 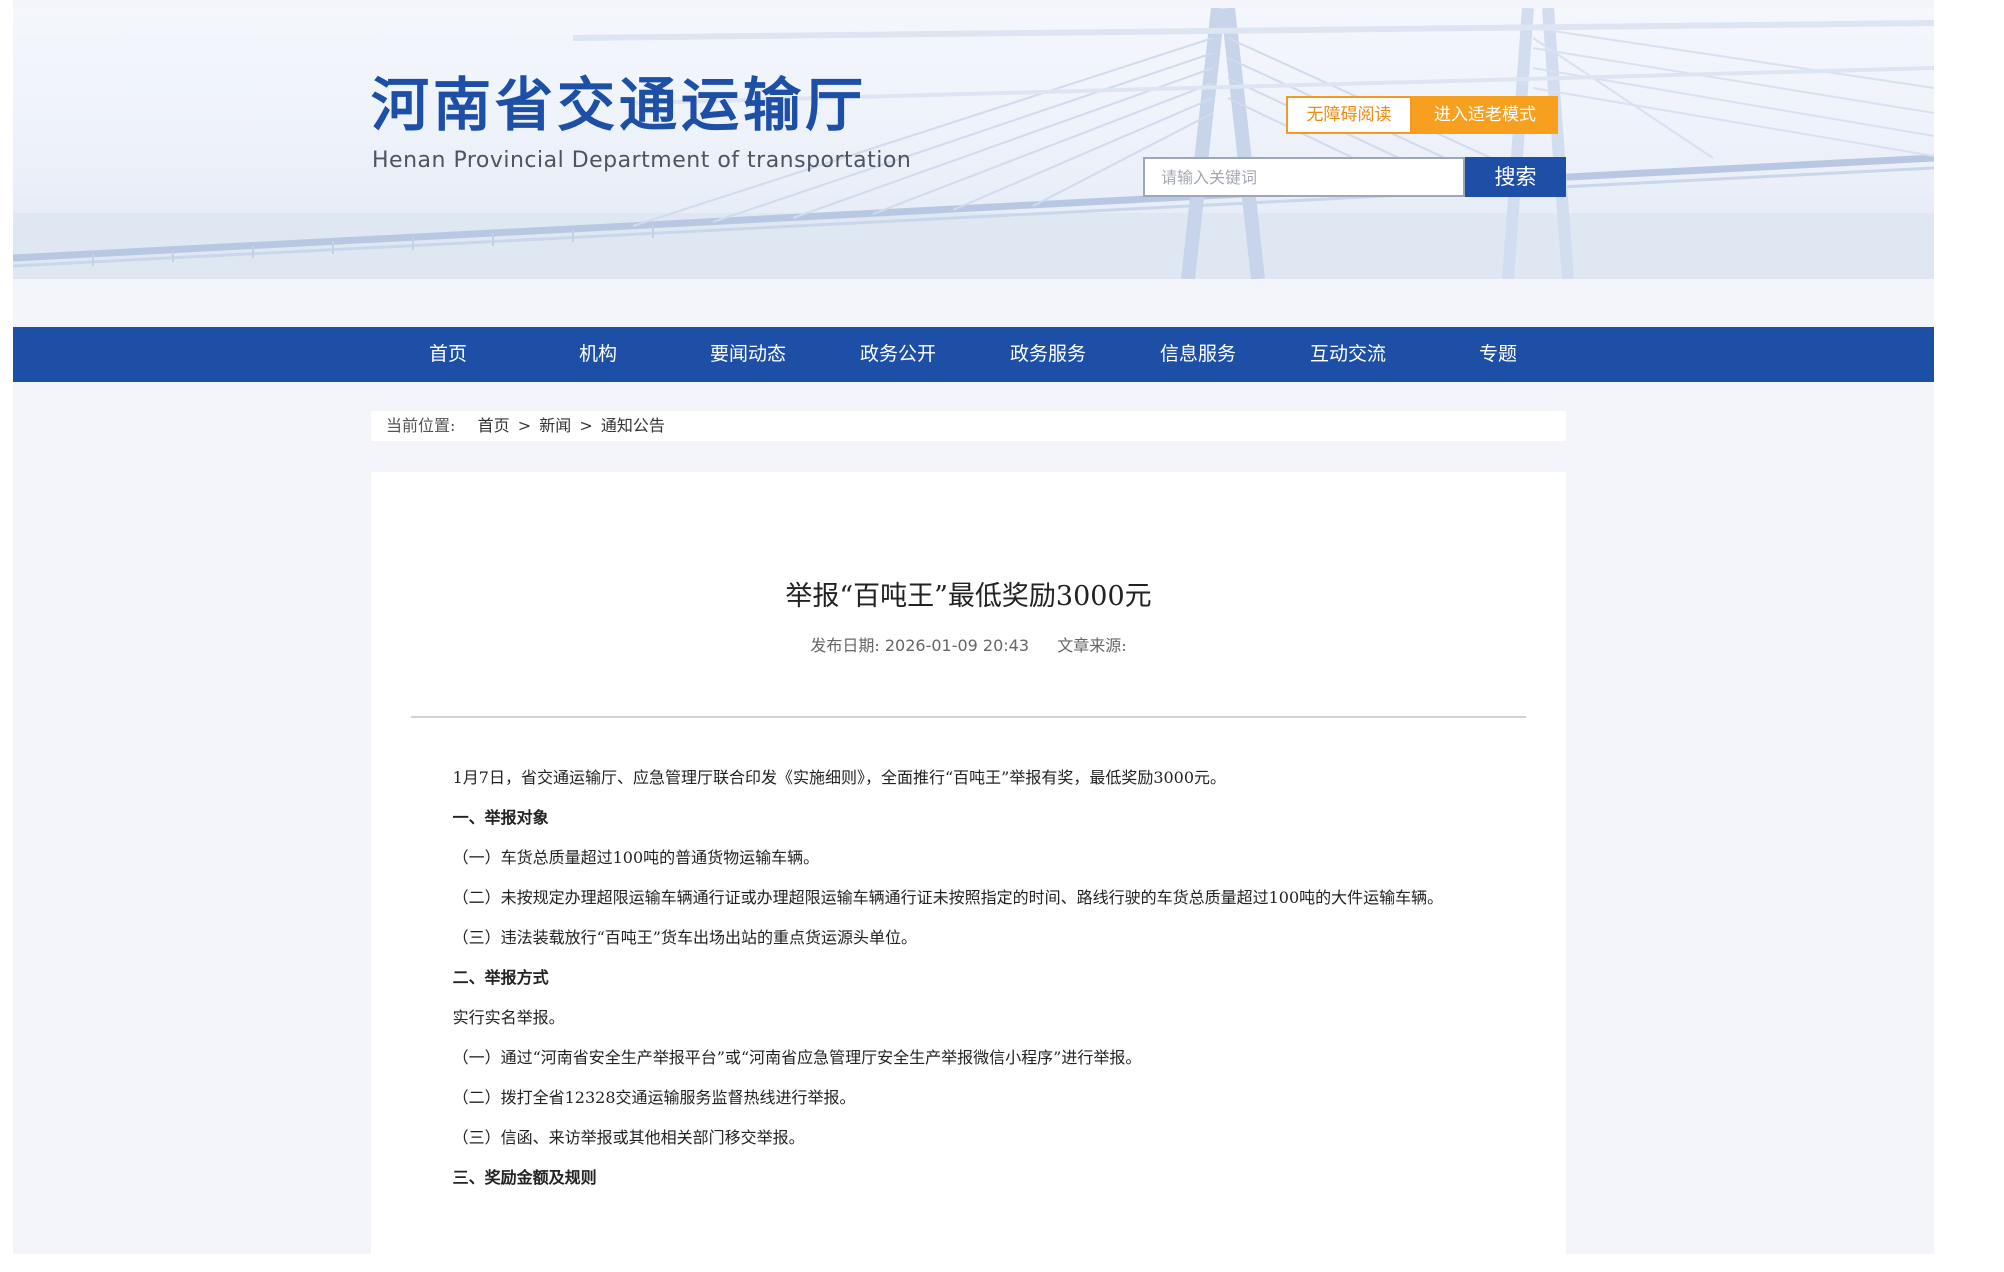 I want to click on article-title: 举报“百吨王”最低奖励3000元, so click(x=968, y=596).